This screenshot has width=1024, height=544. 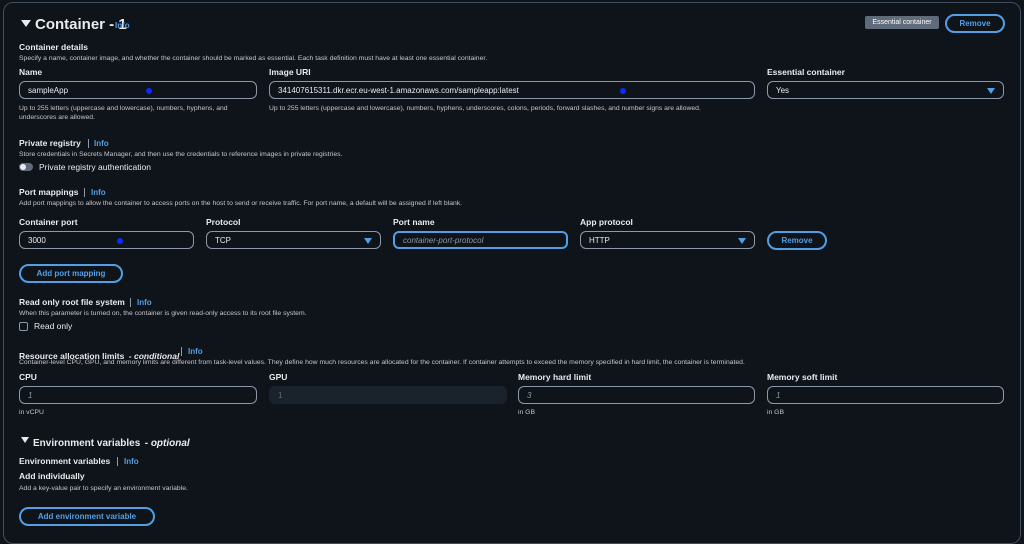 I want to click on read-only-checkbox-label: Read only, so click(x=53, y=326).